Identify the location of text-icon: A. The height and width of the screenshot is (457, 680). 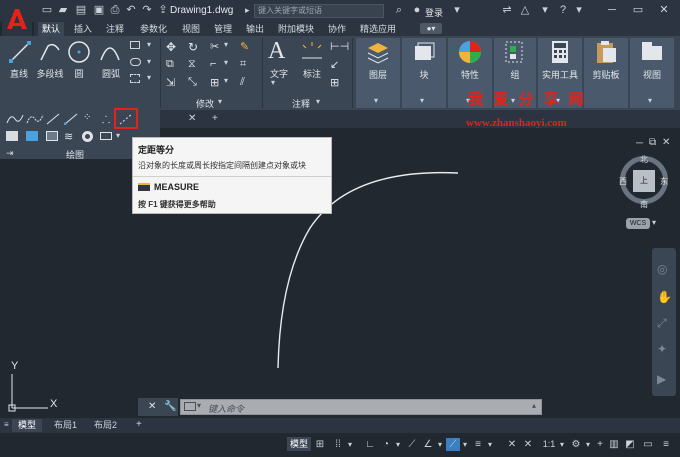
(276, 51).